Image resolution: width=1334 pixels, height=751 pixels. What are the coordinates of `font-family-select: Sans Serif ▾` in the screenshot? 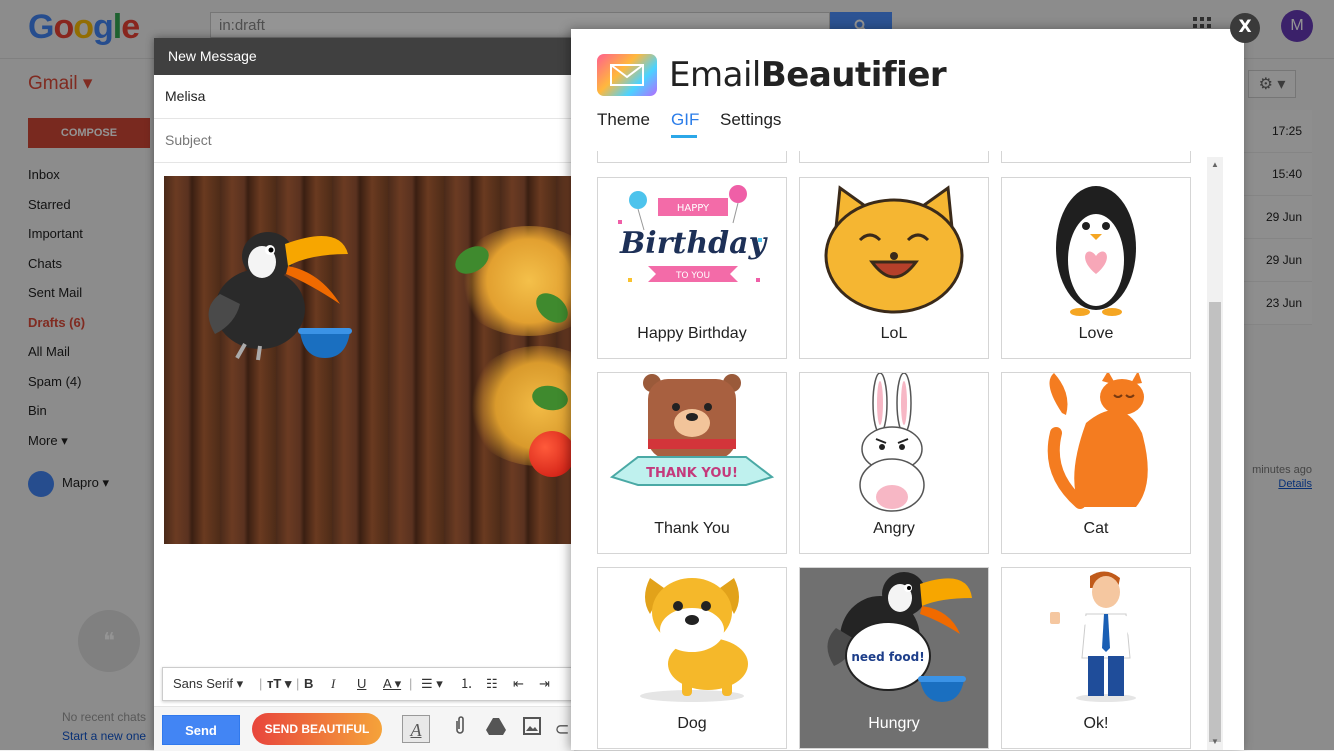 It's located at (208, 684).